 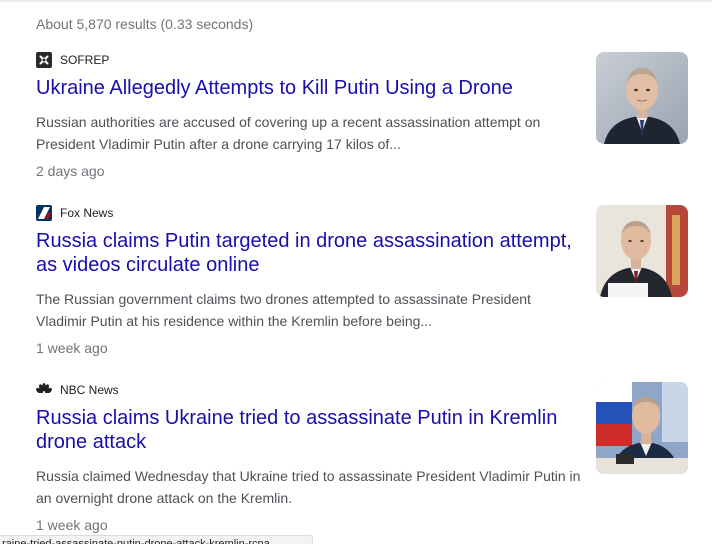 What do you see at coordinates (85, 60) in the screenshot?
I see `source-name: SOFREP` at bounding box center [85, 60].